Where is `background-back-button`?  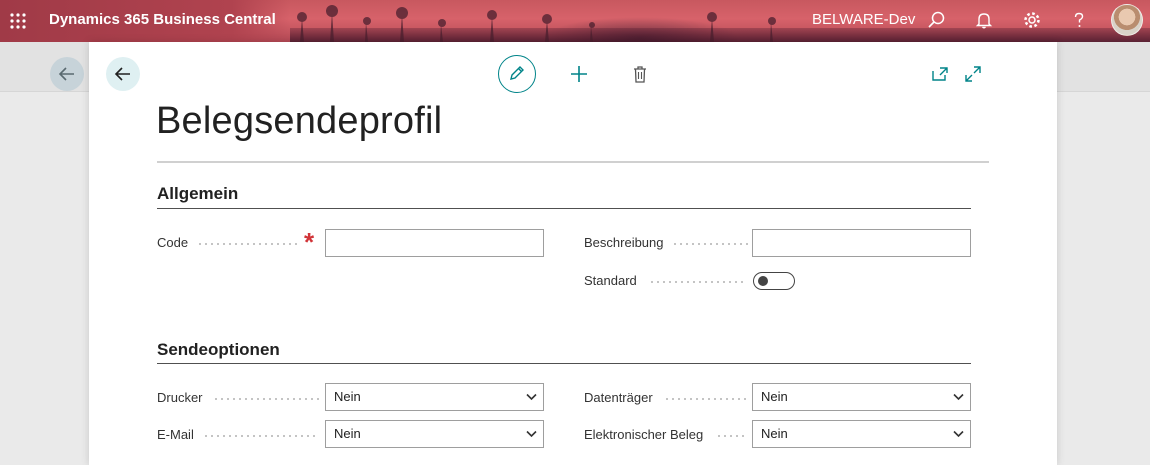 background-back-button is located at coordinates (67, 74).